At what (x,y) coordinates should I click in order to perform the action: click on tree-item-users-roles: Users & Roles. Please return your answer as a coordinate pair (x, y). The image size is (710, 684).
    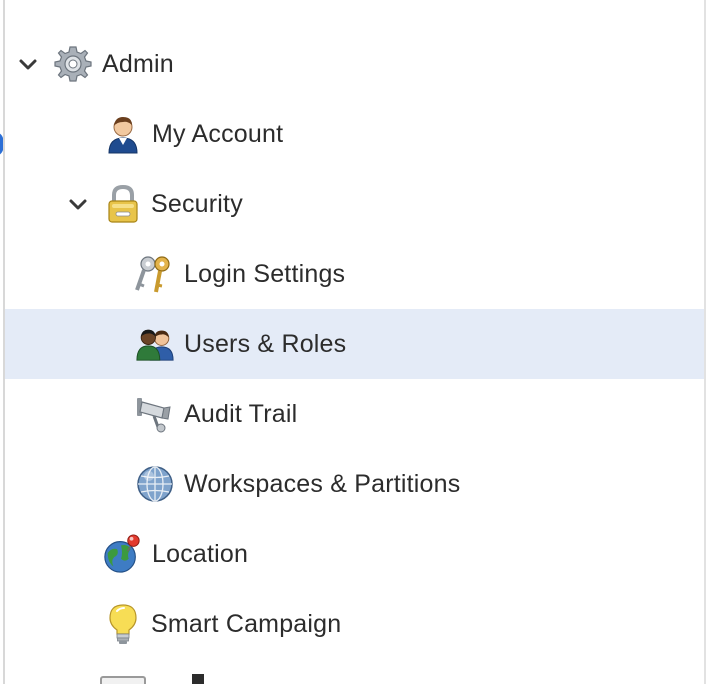
    Looking at the image, I should click on (354, 344).